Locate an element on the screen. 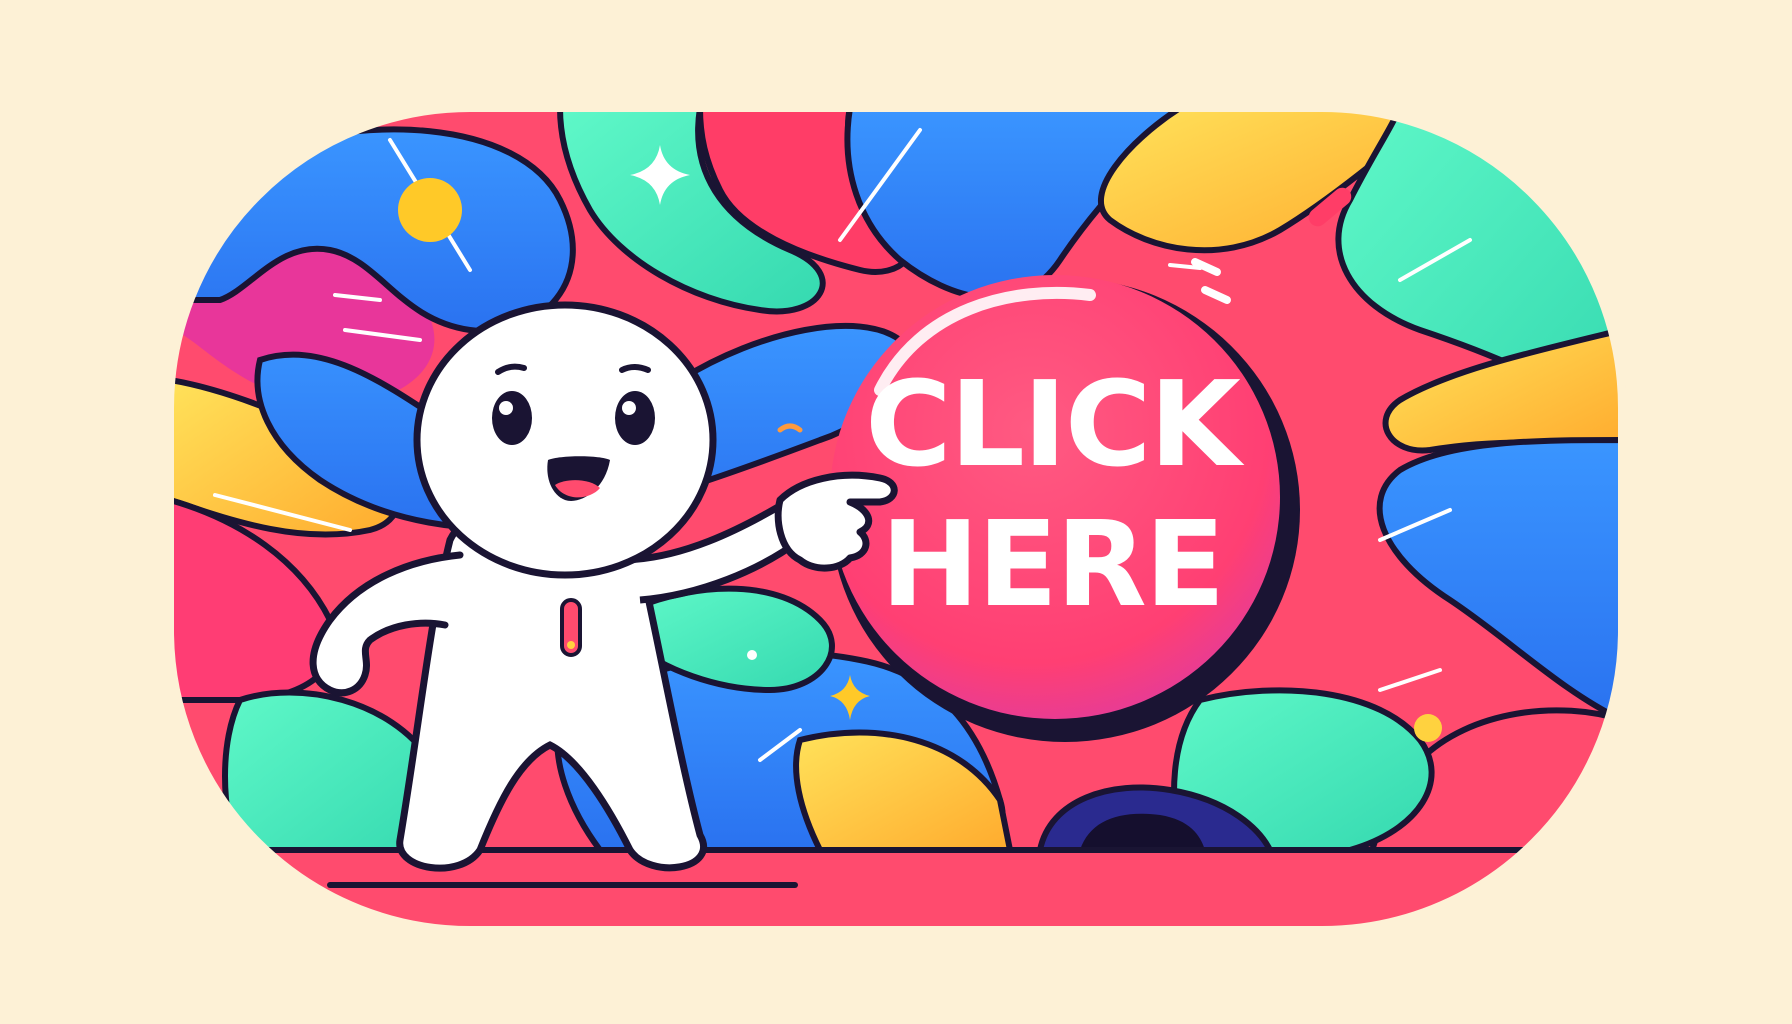 Image resolution: width=1792 pixels, height=1024 pixels. button-label-line1: CLICK is located at coordinates (1055, 424).